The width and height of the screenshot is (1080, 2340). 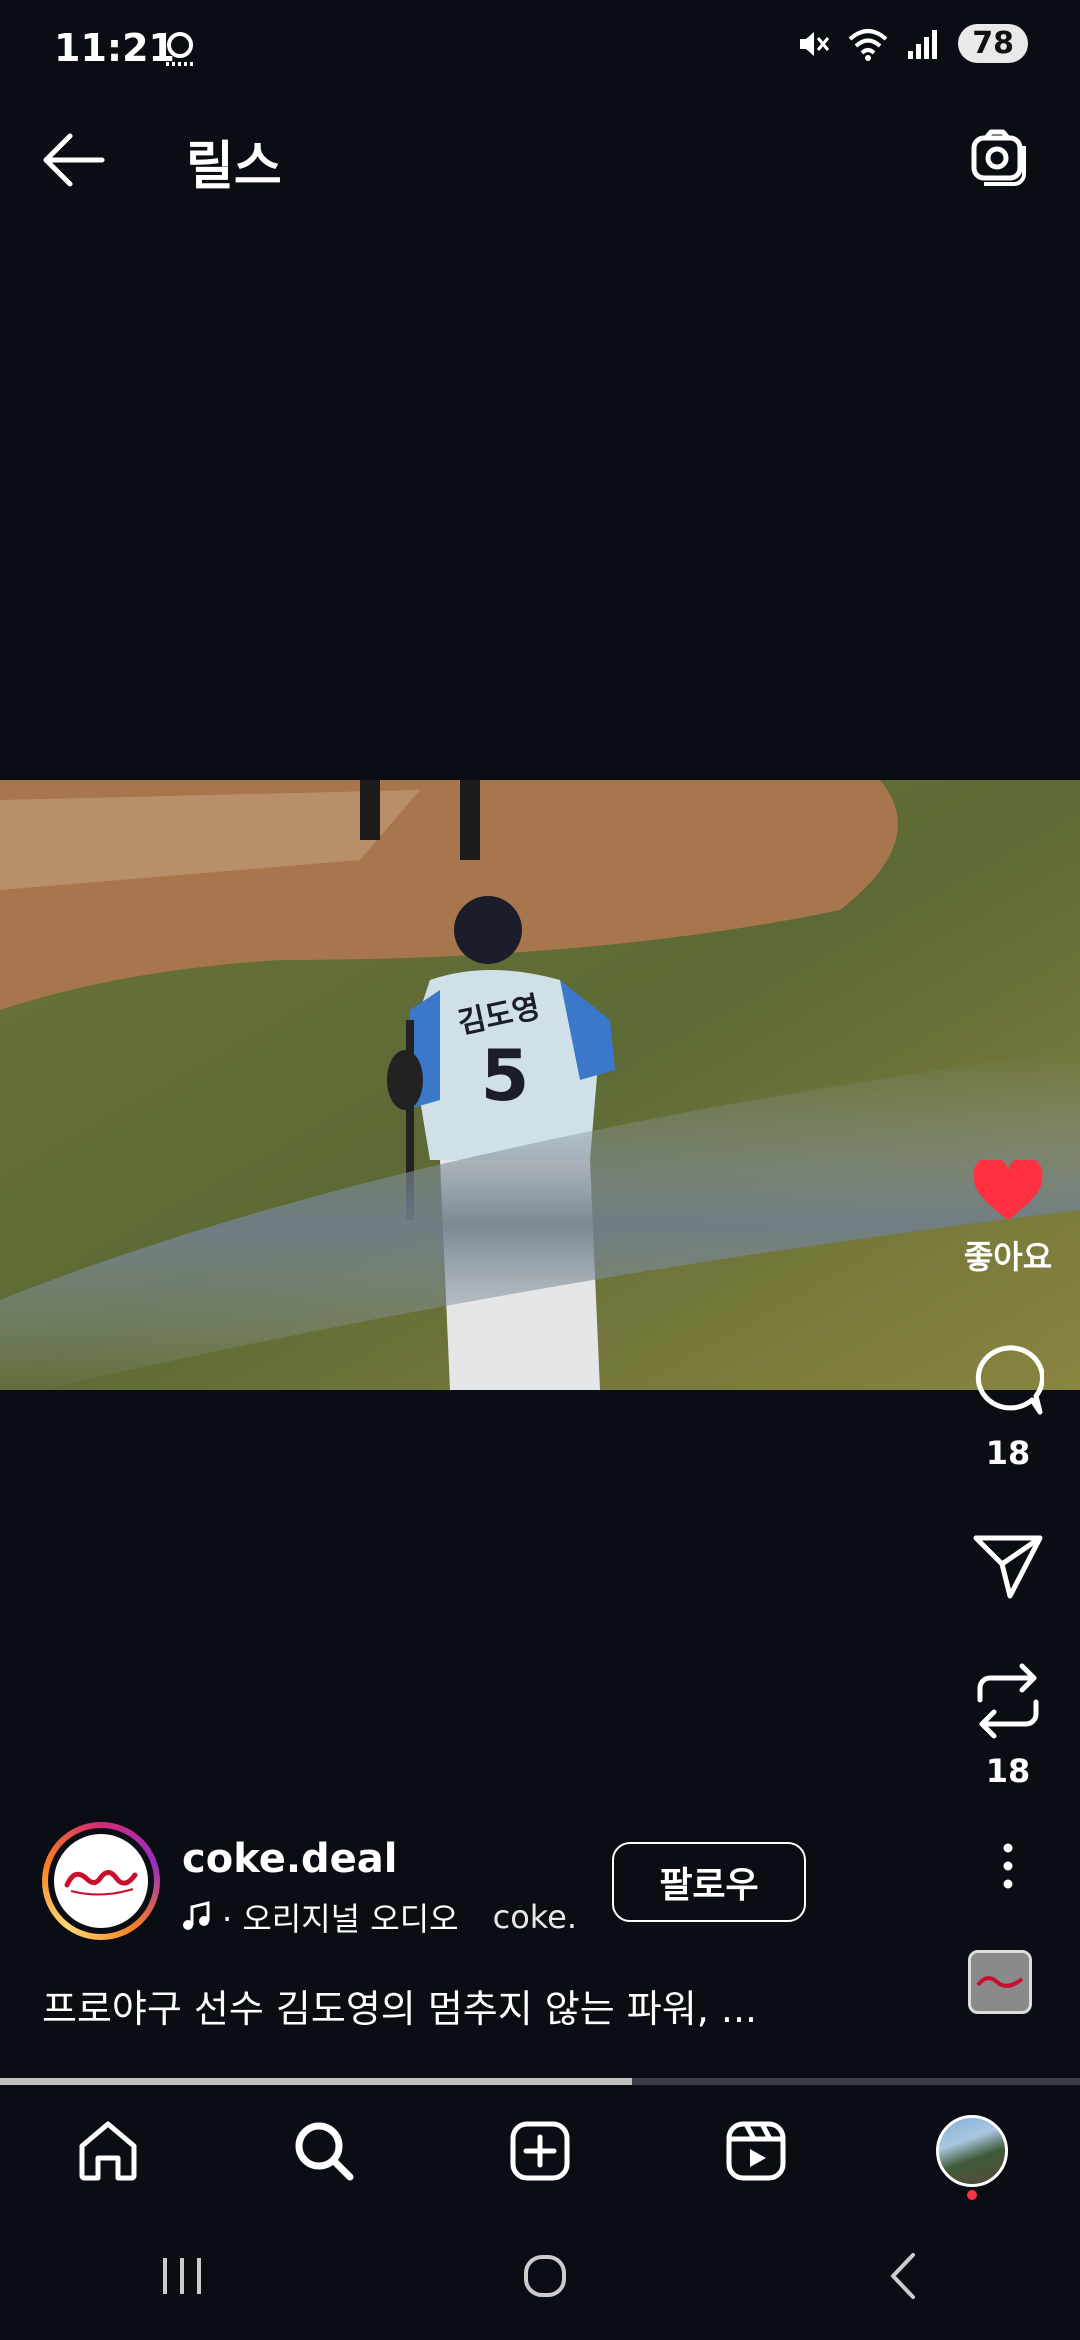 I want to click on username: coke.deal, so click(x=290, y=1859).